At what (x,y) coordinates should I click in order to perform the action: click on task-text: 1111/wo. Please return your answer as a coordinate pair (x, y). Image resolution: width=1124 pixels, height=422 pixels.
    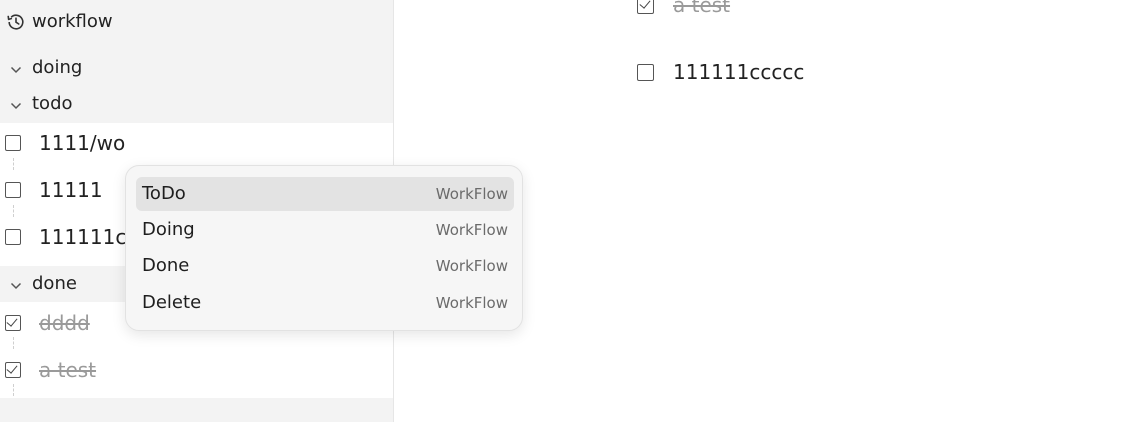
    Looking at the image, I should click on (82, 143).